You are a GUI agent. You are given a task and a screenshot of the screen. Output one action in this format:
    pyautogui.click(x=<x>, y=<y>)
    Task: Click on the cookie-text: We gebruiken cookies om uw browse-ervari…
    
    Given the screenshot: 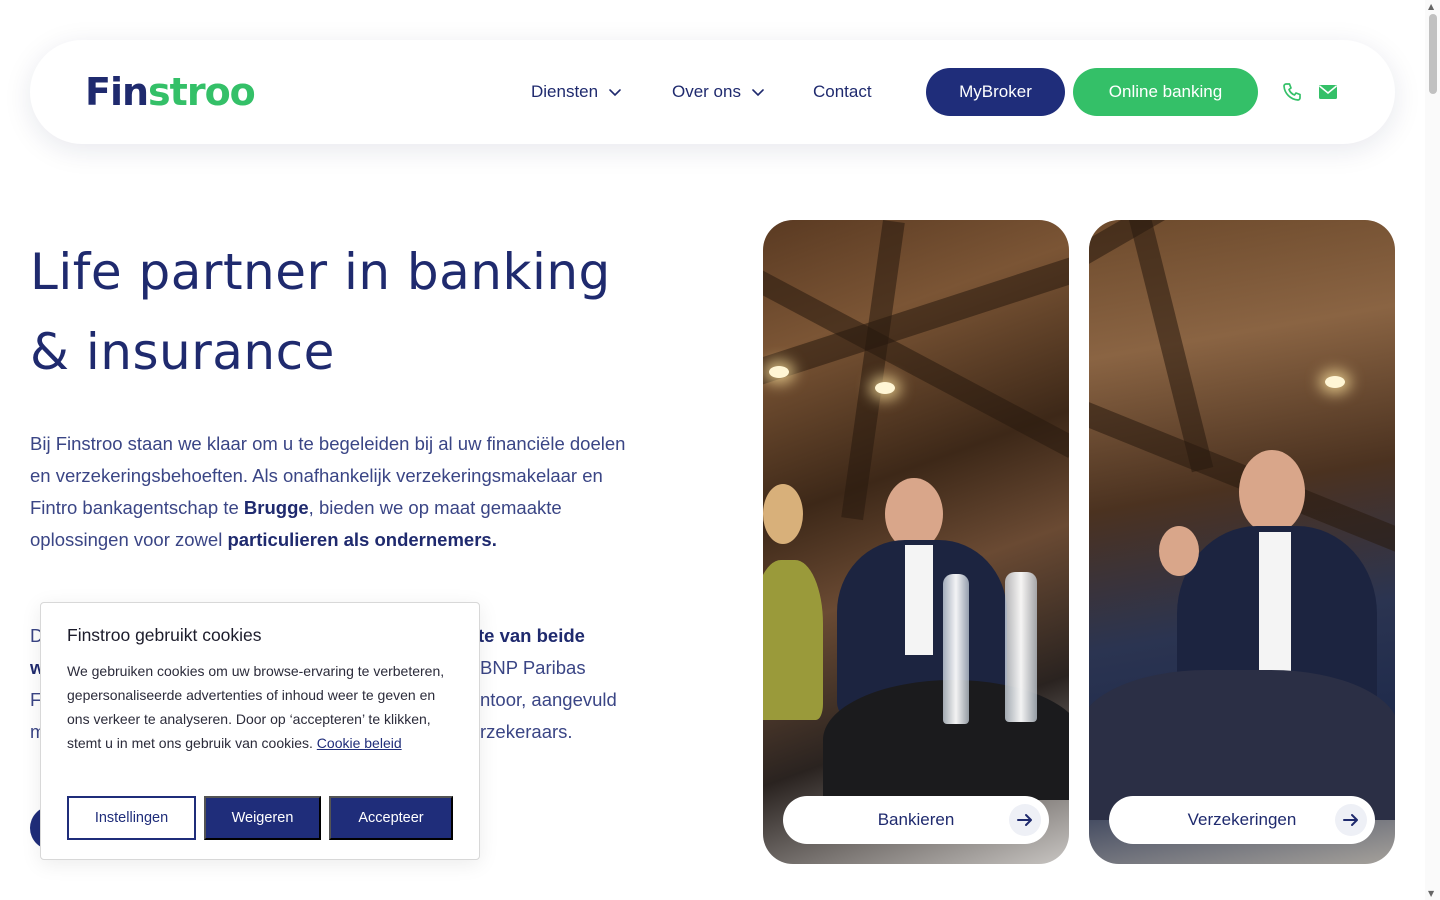 What is the action you would take?
    pyautogui.click(x=263, y=707)
    